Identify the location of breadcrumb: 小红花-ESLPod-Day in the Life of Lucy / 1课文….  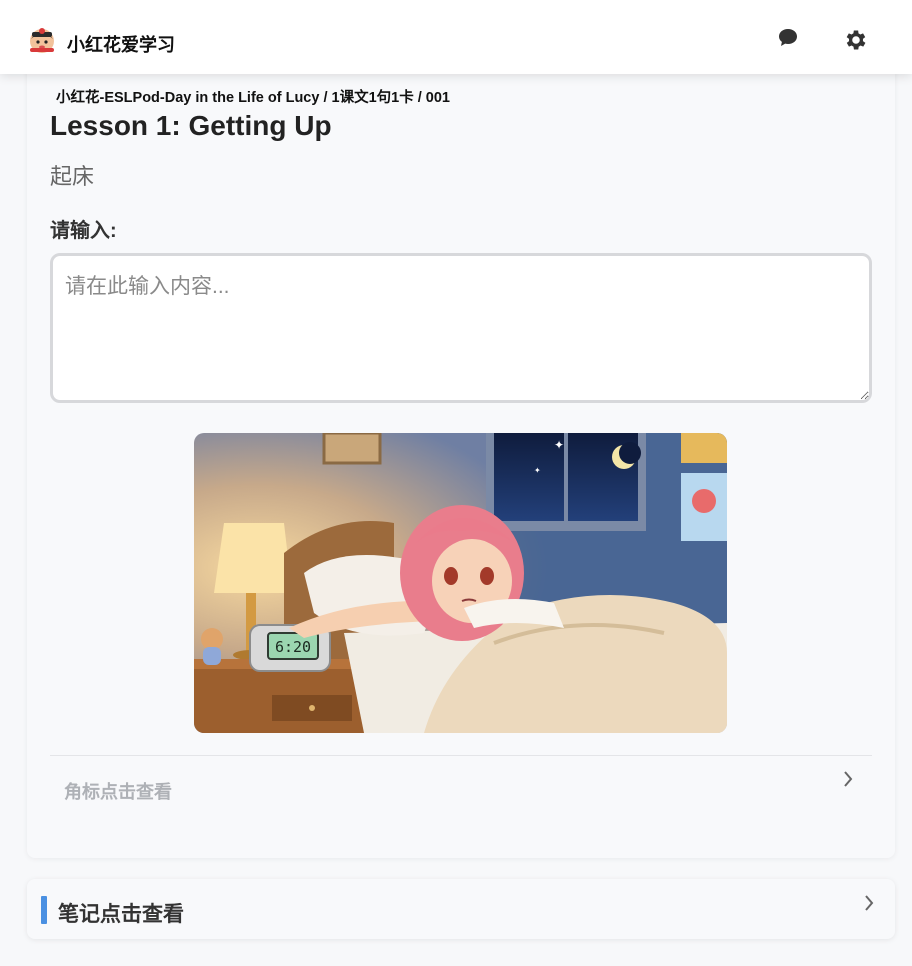
(253, 98).